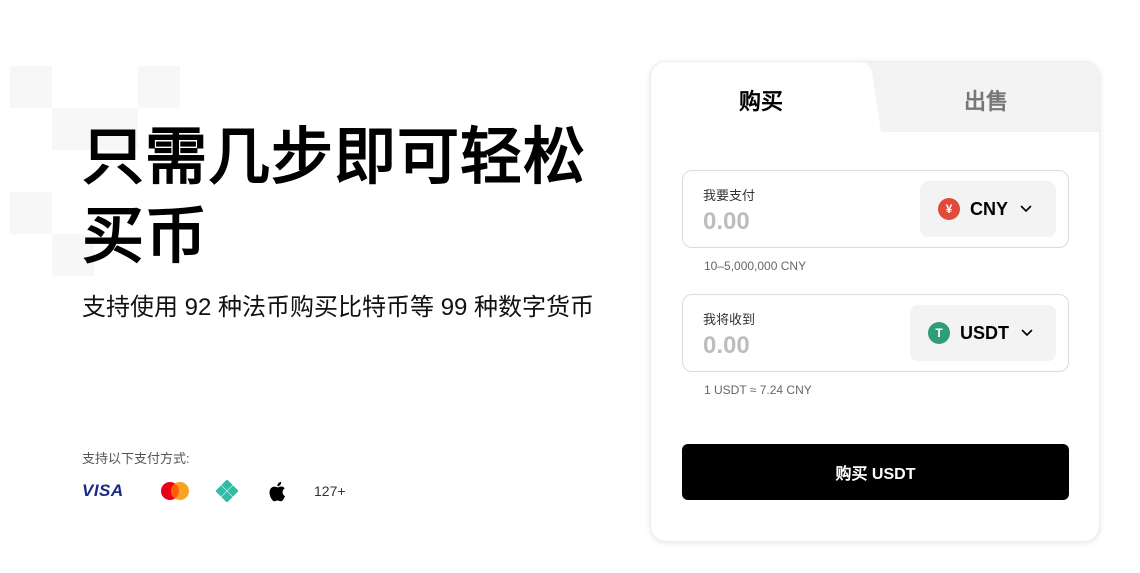 The width and height of the screenshot is (1140, 573). Describe the element at coordinates (291, 491) in the screenshot. I see `apple-icon` at that location.